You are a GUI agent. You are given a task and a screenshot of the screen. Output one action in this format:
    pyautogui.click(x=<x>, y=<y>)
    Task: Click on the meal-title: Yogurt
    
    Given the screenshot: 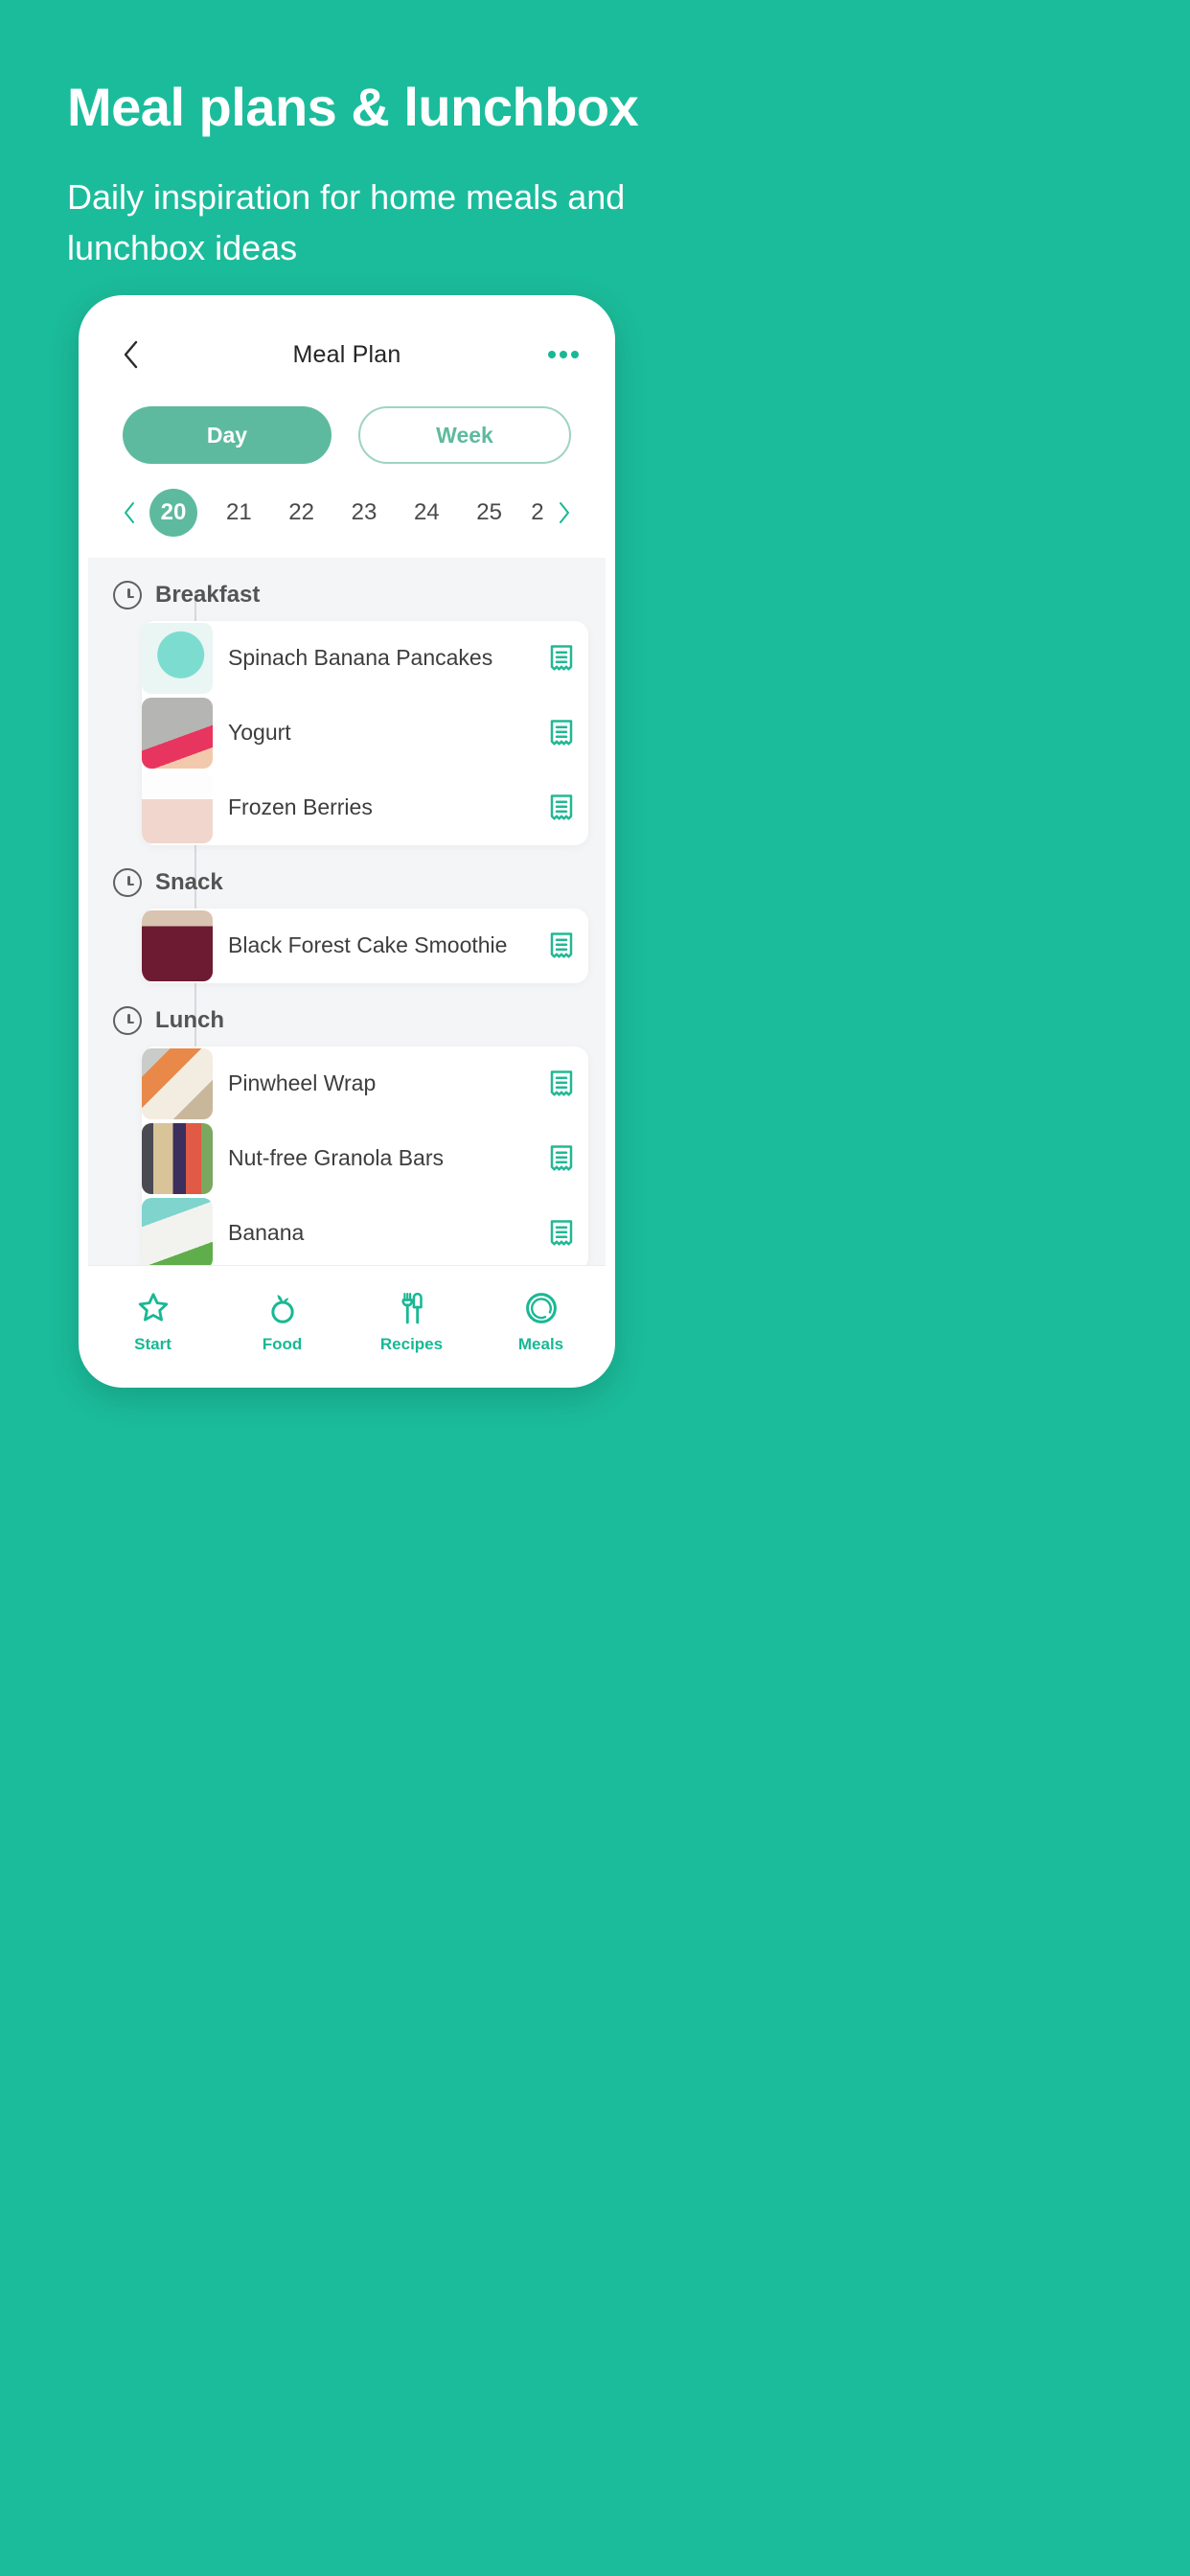 What is the action you would take?
    pyautogui.click(x=259, y=733)
    